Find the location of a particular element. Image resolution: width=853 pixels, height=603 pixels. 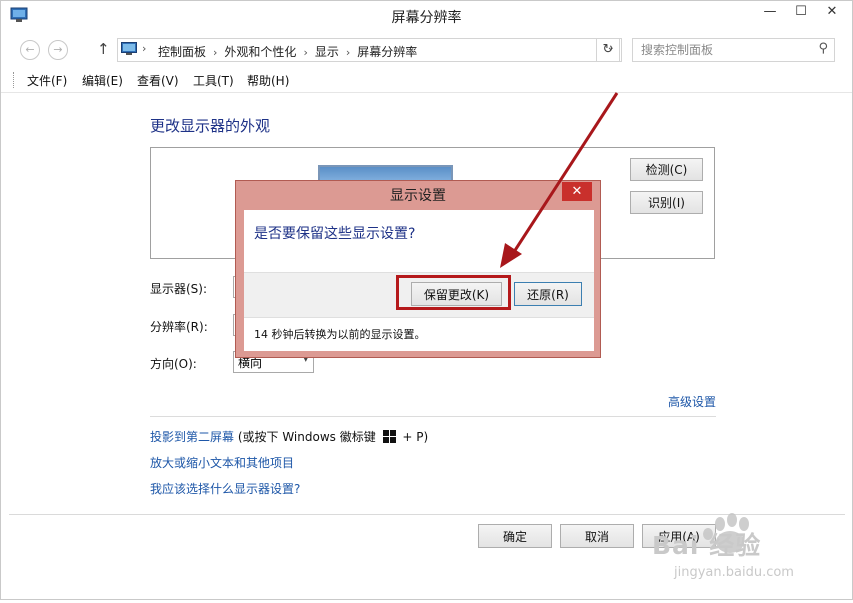

watermark-brand: Bai 经验 is located at coordinates (707, 545).